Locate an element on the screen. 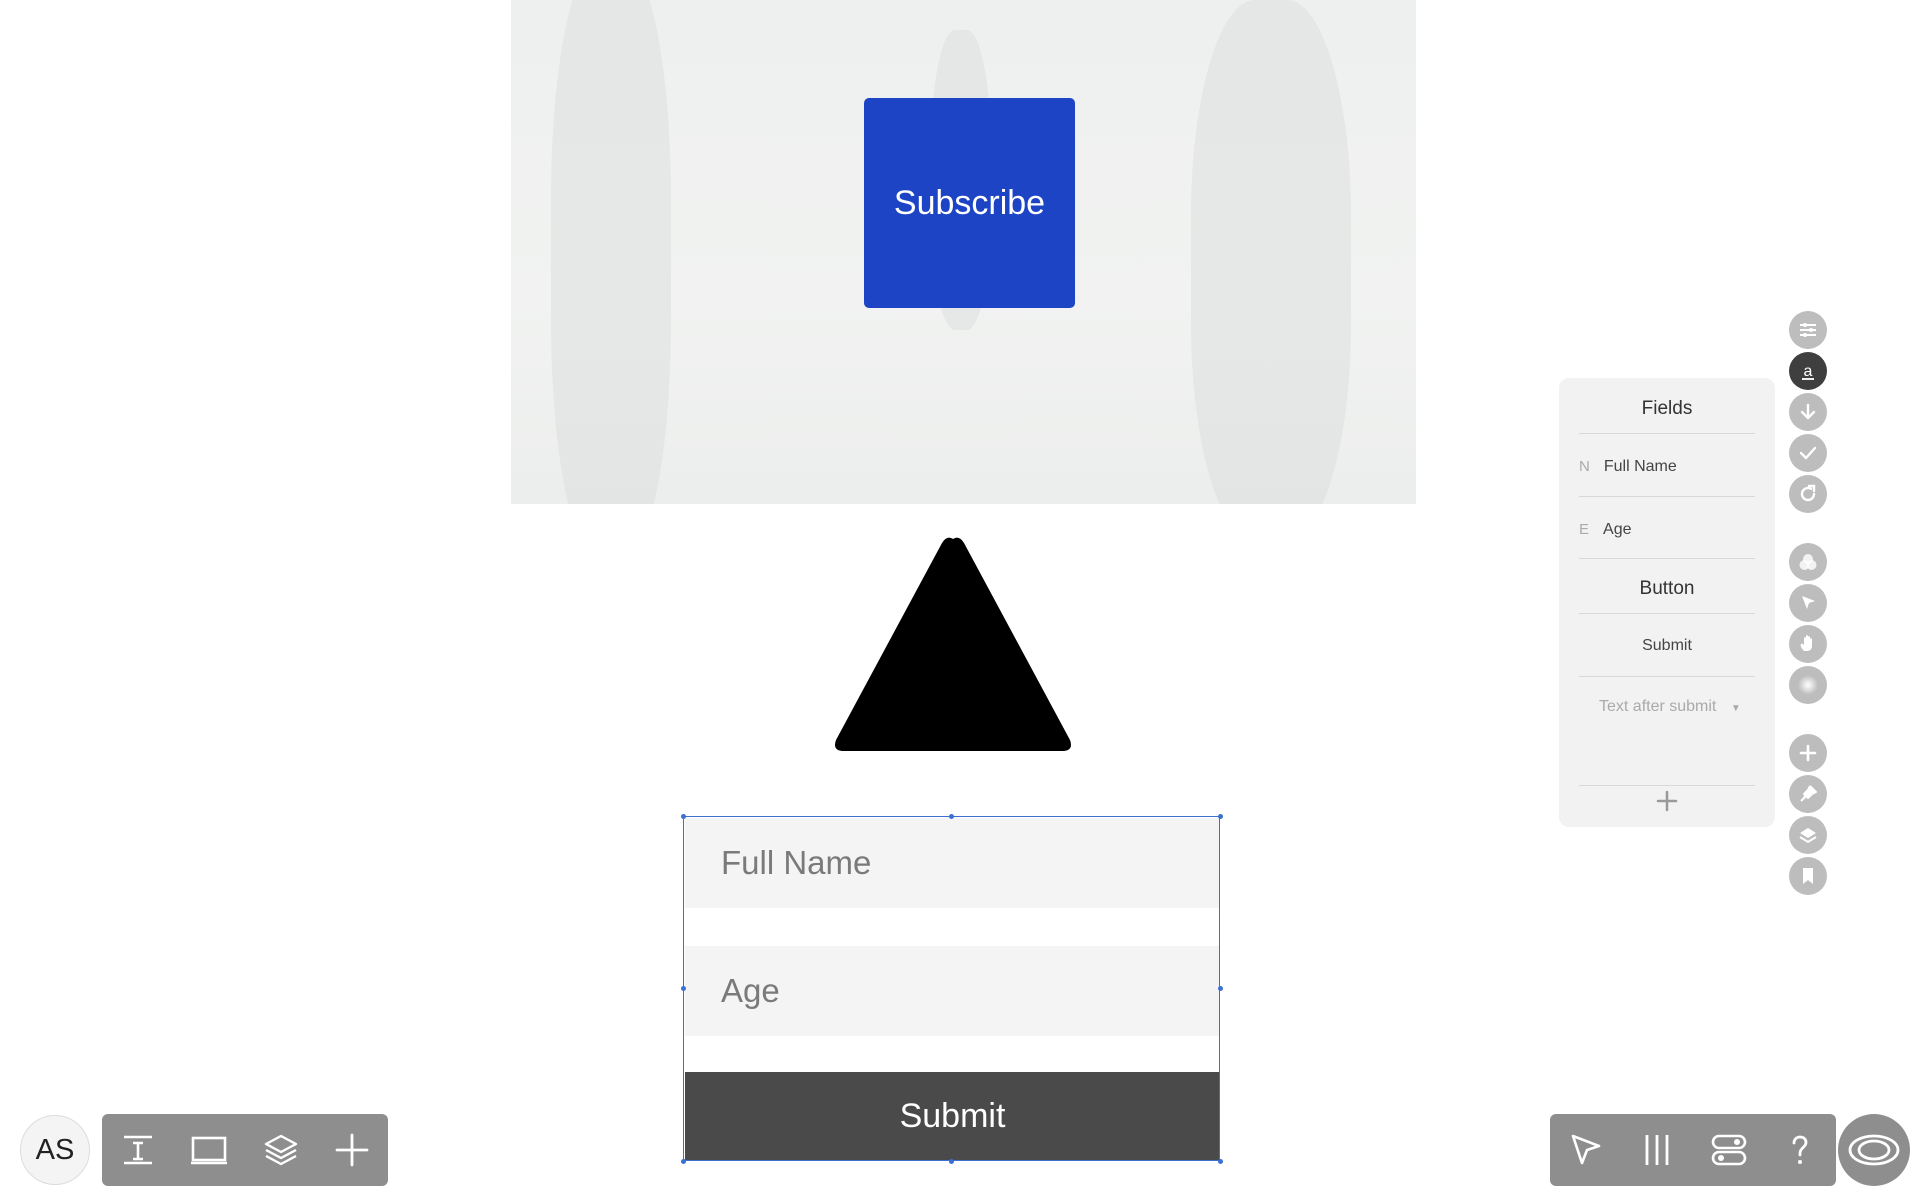 The image size is (1920, 1200). eye-icon is located at coordinates (1874, 1150).